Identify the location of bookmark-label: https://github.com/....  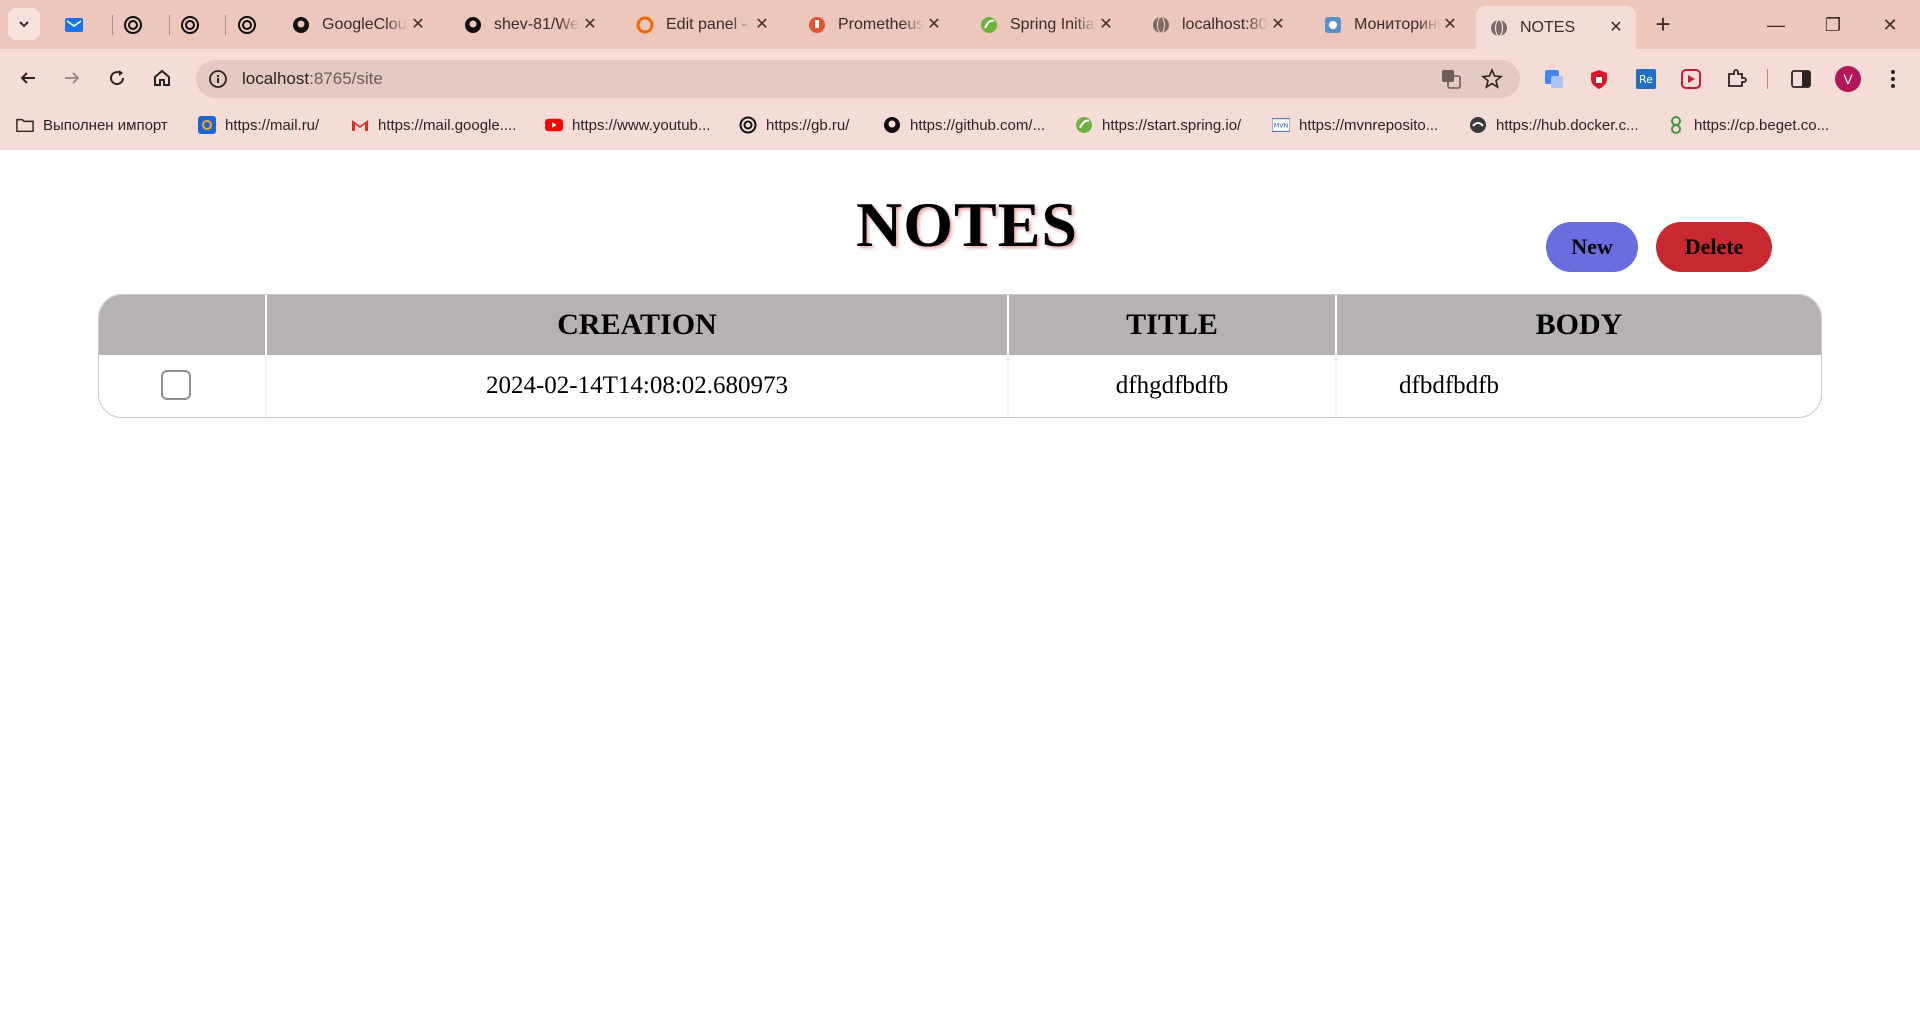
(978, 125).